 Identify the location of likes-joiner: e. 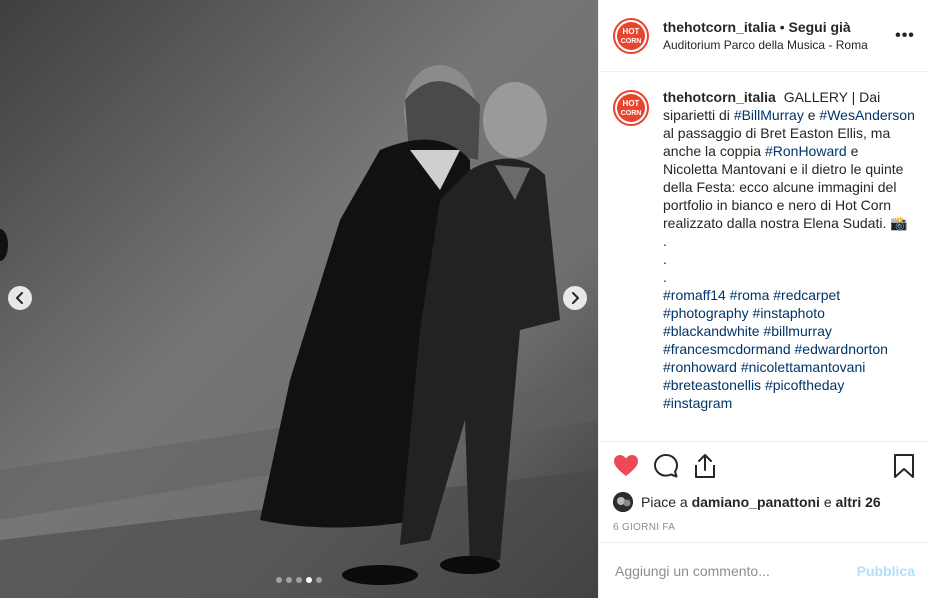
(827, 502).